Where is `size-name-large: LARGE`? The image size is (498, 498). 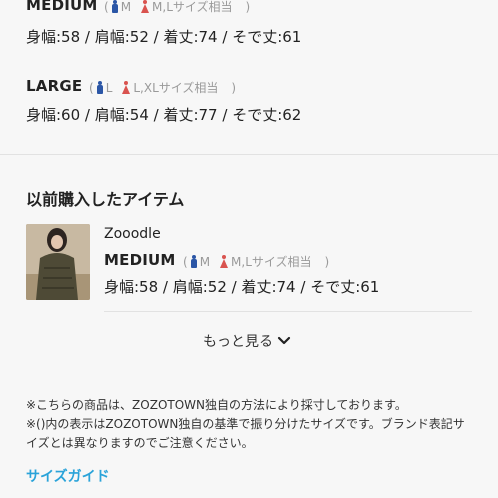 size-name-large: LARGE is located at coordinates (54, 86).